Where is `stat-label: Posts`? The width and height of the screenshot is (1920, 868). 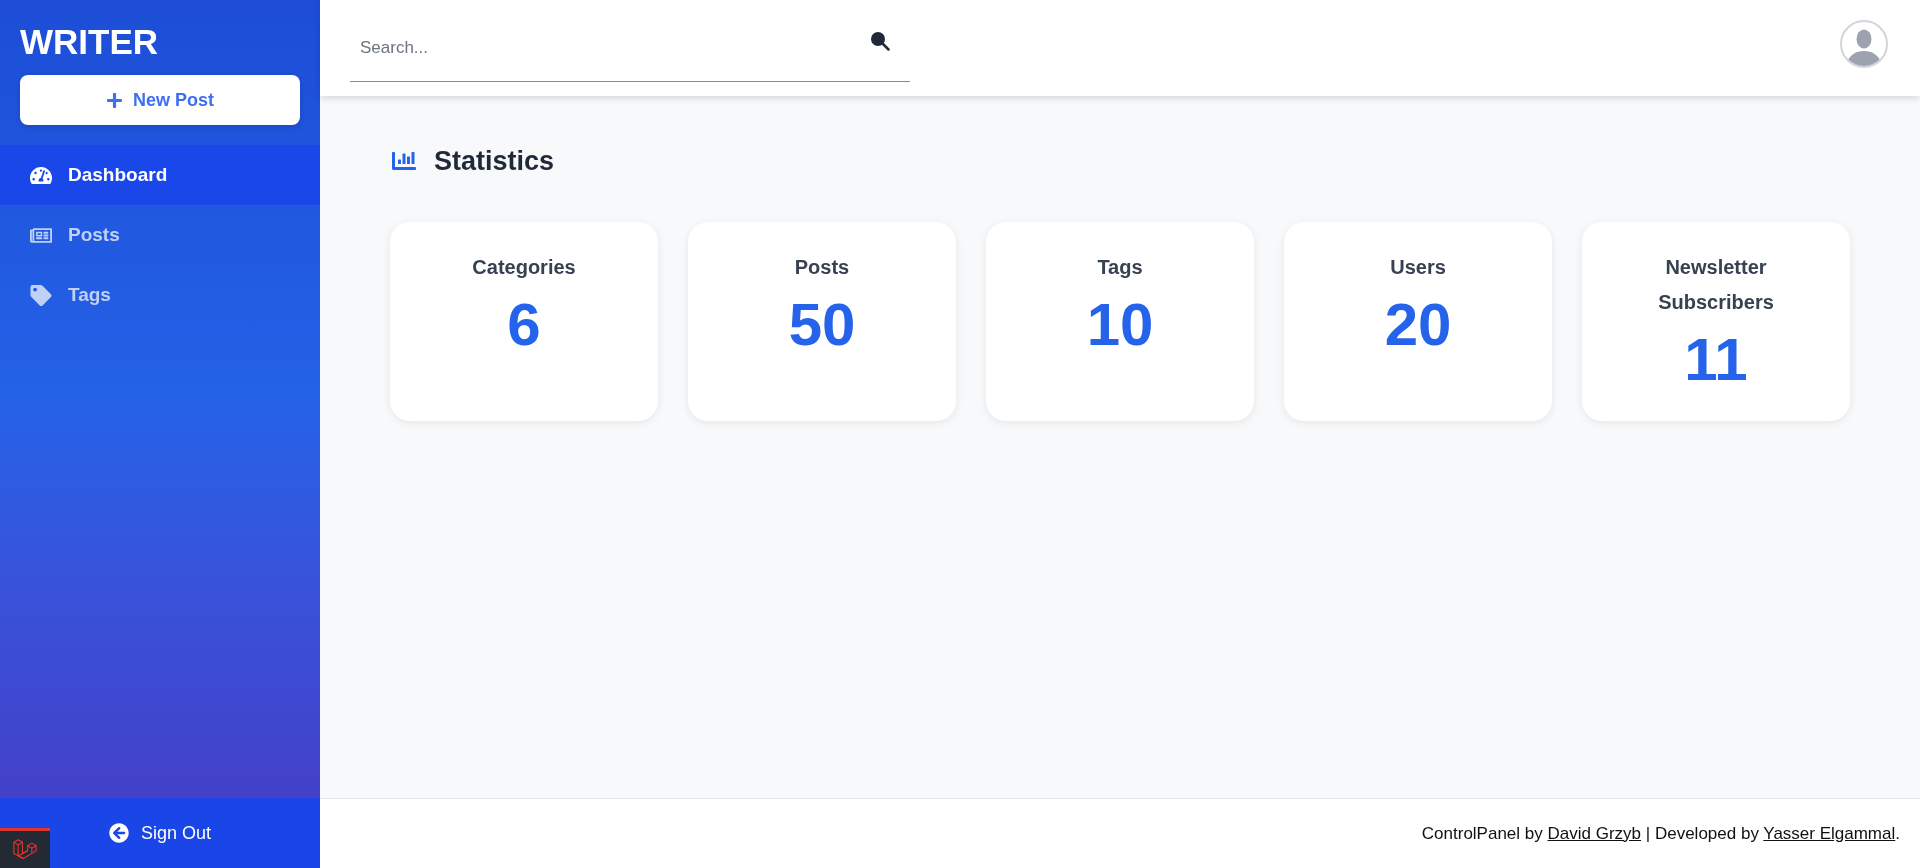 stat-label: Posts is located at coordinates (822, 267).